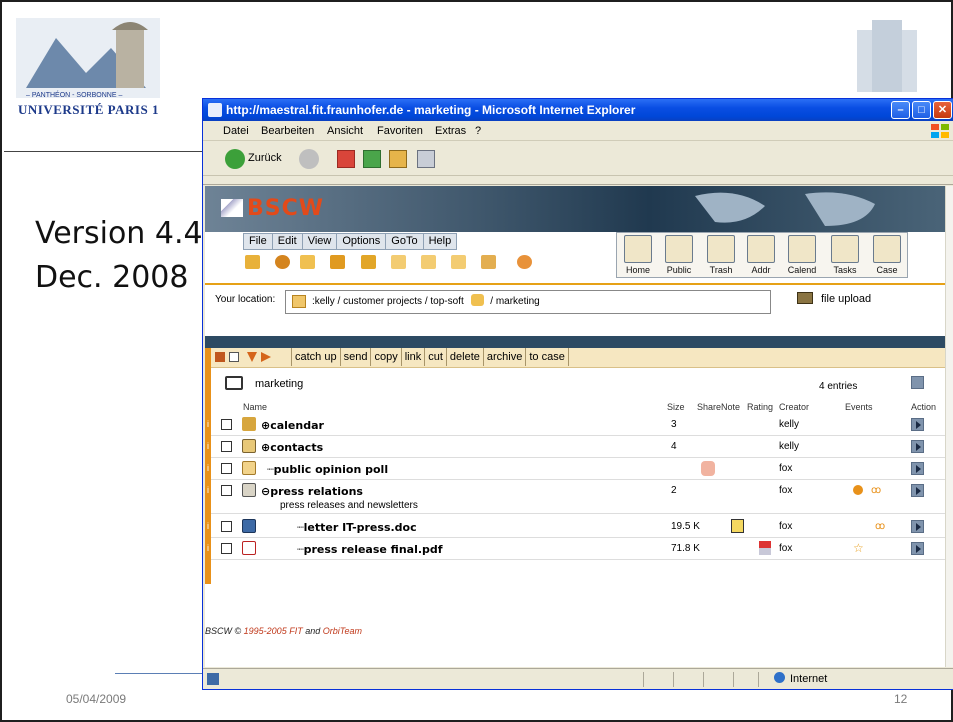  Describe the element at coordinates (398, 262) in the screenshot. I see `folder-tool-icon` at that location.